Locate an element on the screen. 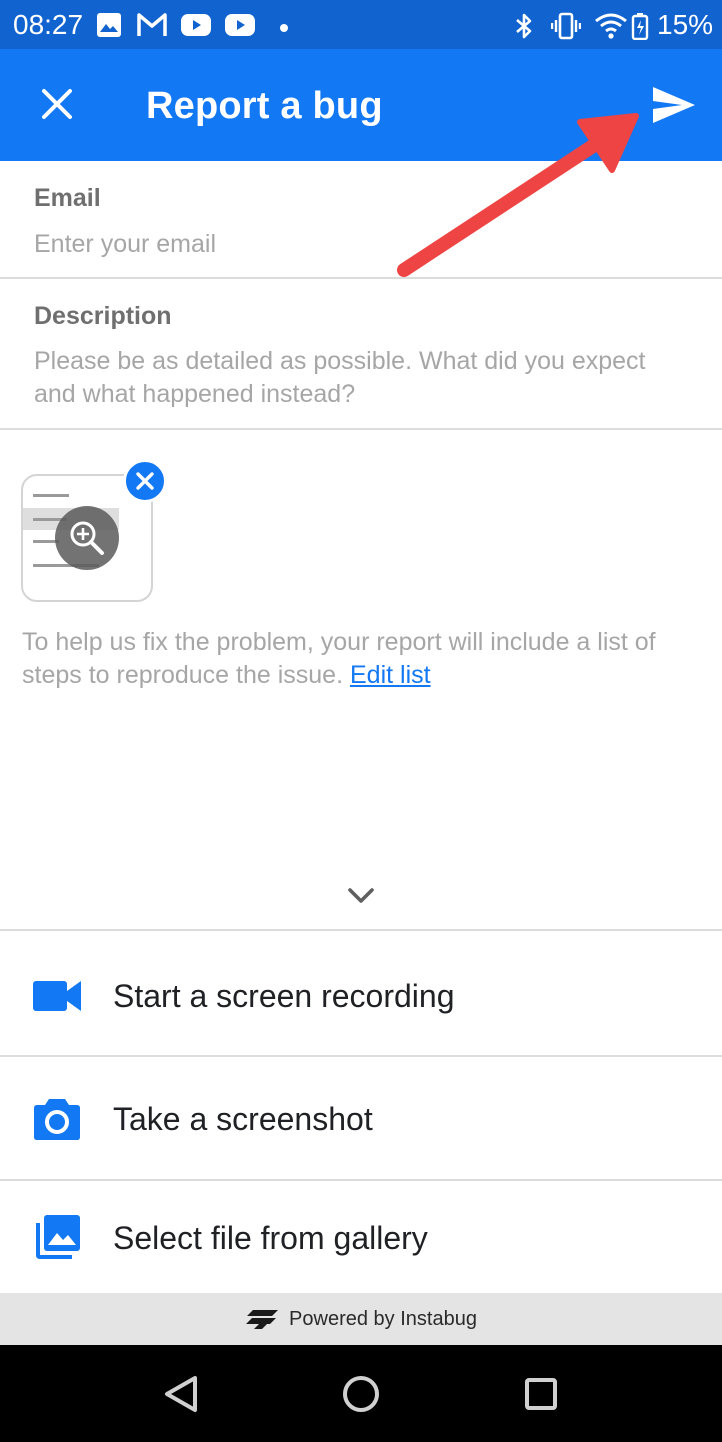 This screenshot has width=722, height=1442. description-section: Description is located at coordinates (361, 354).